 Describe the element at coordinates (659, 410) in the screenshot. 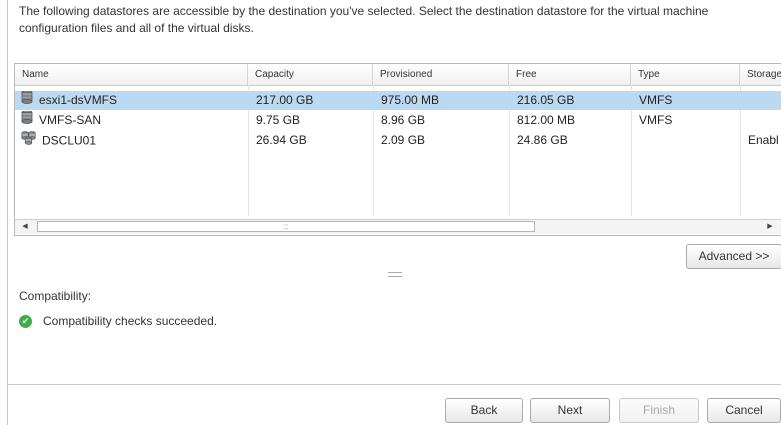

I see `finish-button: Finish` at that location.